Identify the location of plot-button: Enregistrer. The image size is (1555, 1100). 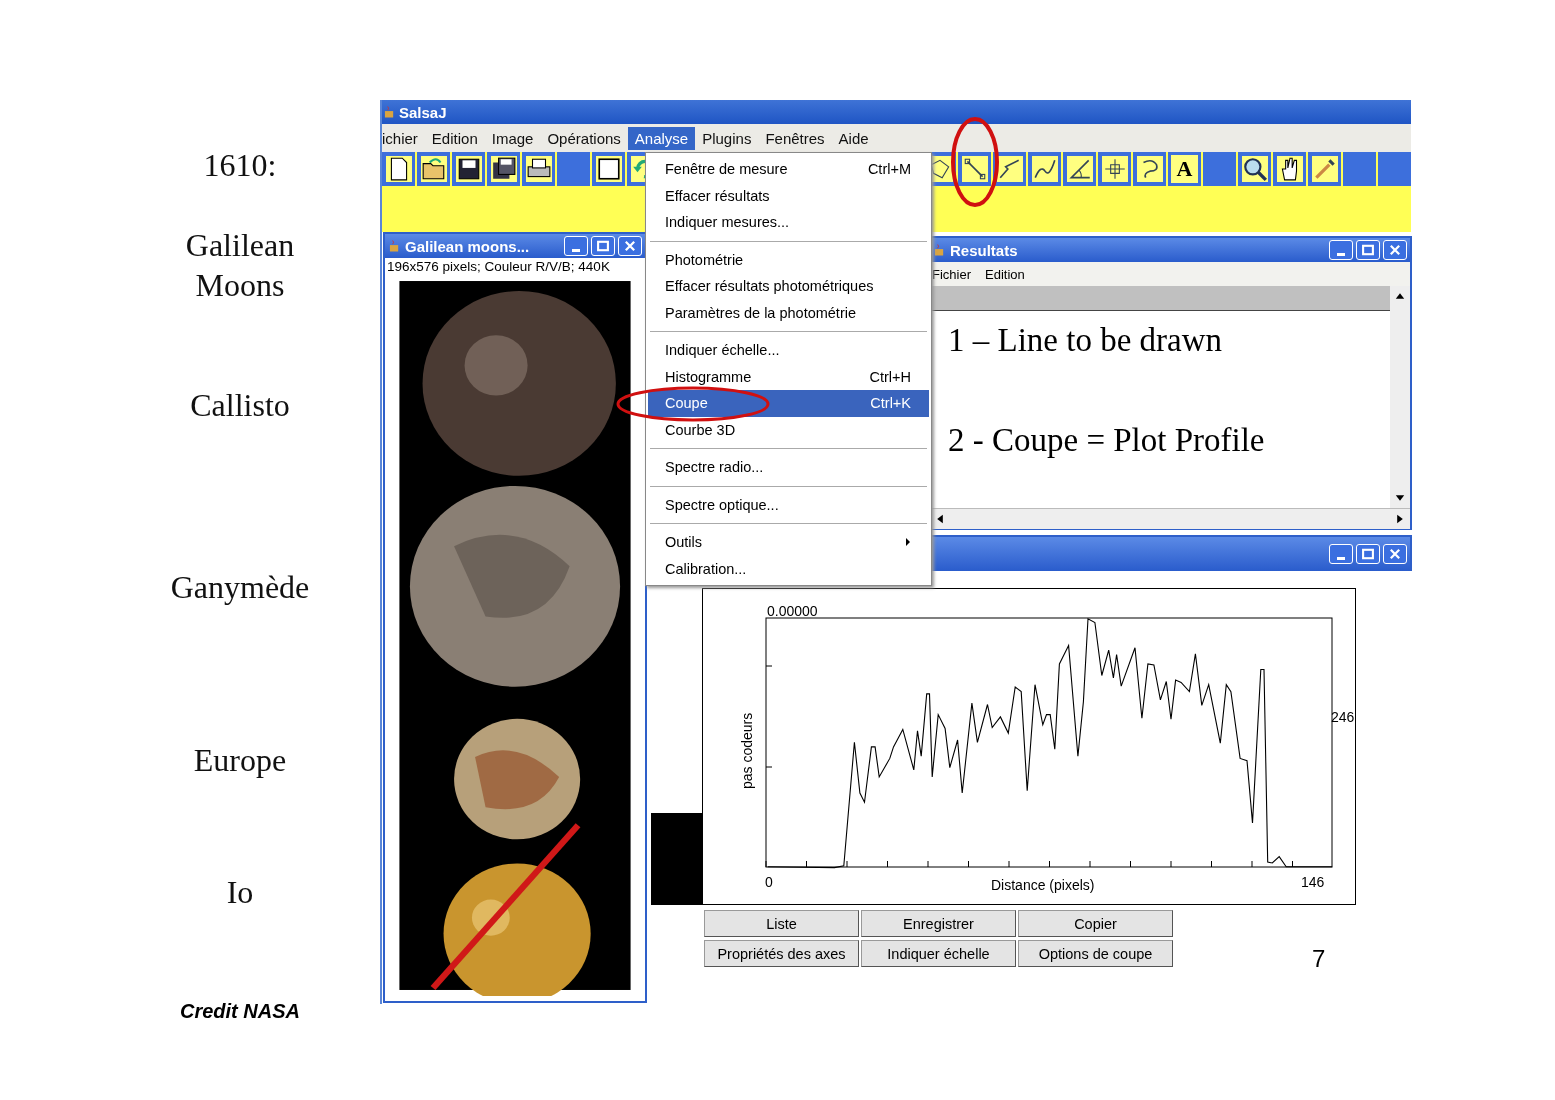
(938, 923).